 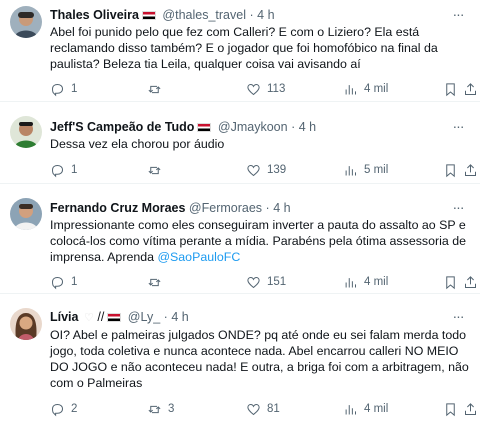 What do you see at coordinates (253, 127) in the screenshot?
I see `user-handle: @Jmaykoon` at bounding box center [253, 127].